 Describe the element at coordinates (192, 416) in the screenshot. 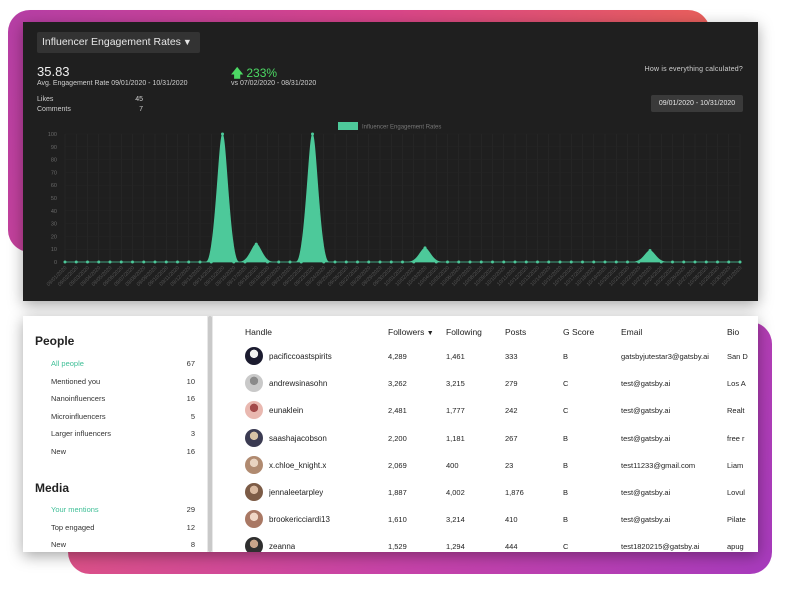

I see `sidebar-item-count: 5` at that location.